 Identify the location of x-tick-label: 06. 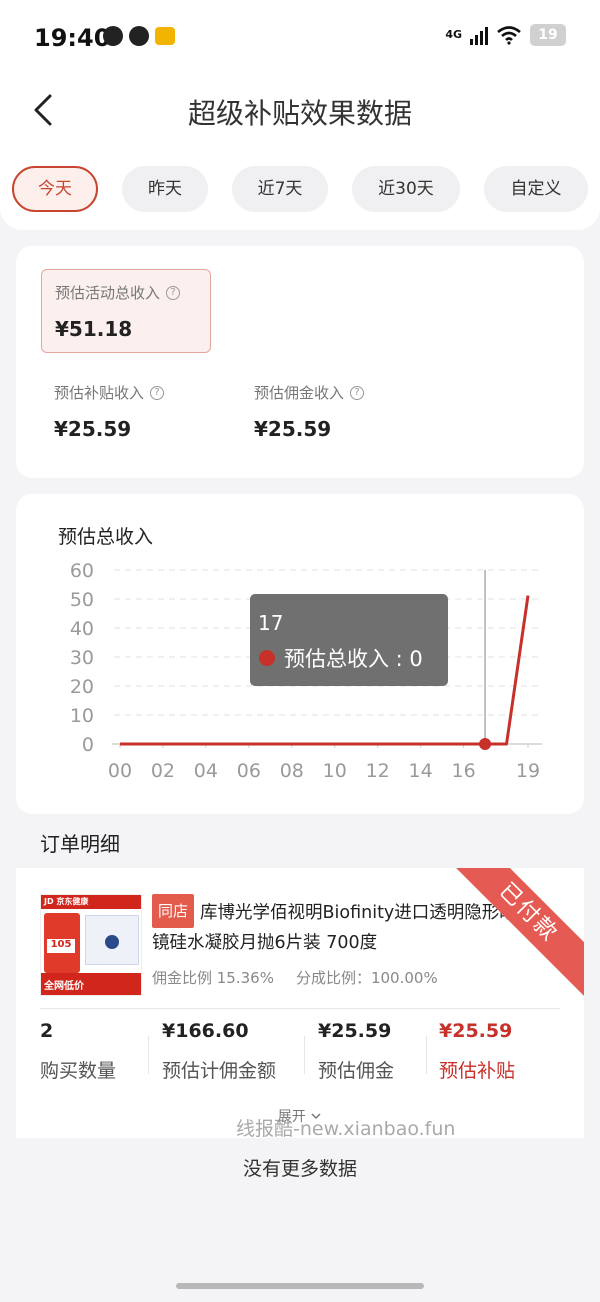
(249, 771).